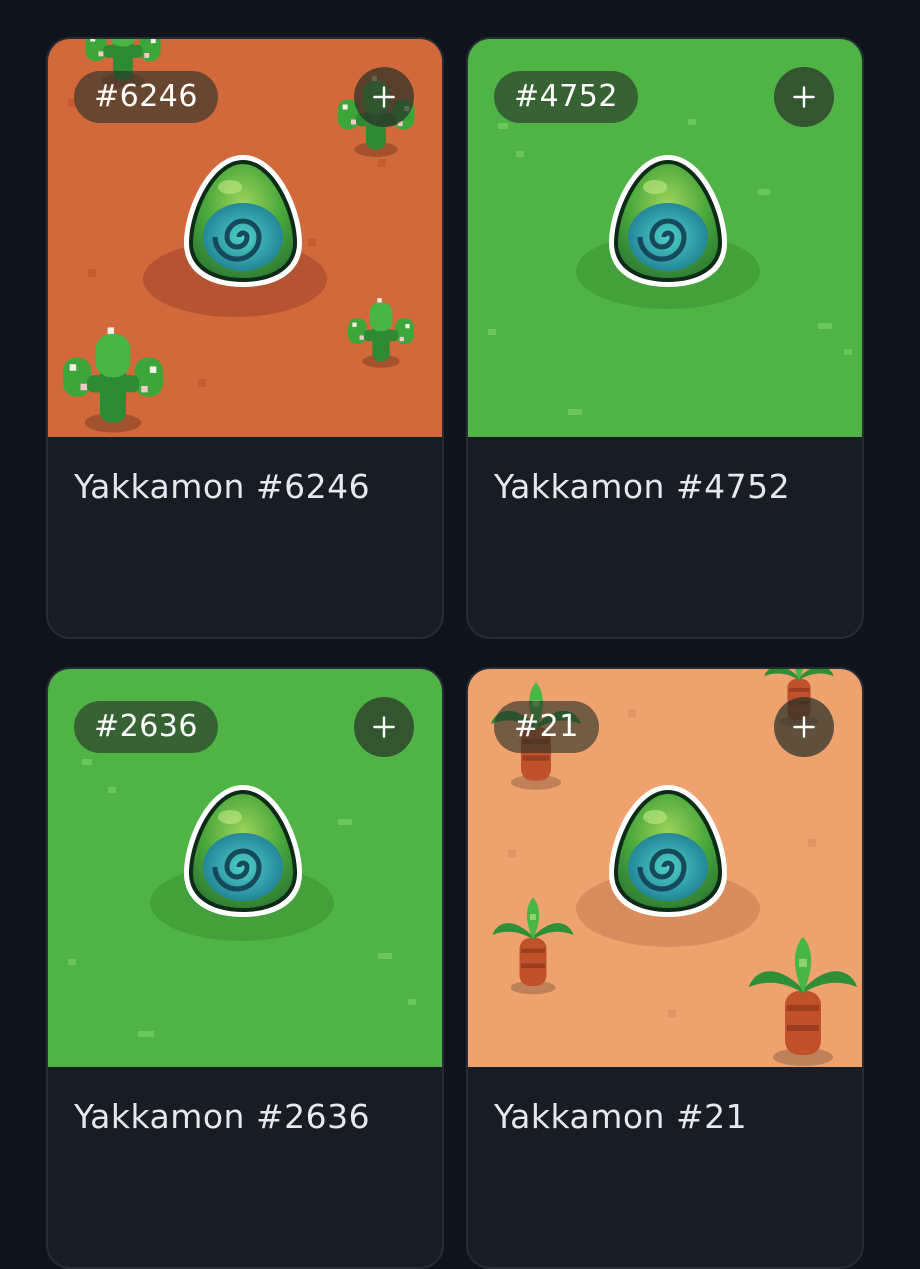  I want to click on nft-name: Yakkamon #2636, so click(222, 1116).